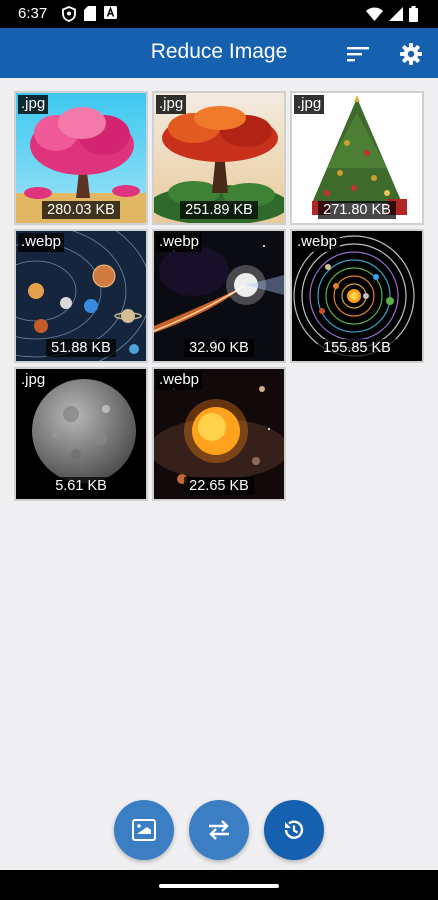 The width and height of the screenshot is (438, 900). What do you see at coordinates (33, 13) in the screenshot?
I see `status-time: 6:37` at bounding box center [33, 13].